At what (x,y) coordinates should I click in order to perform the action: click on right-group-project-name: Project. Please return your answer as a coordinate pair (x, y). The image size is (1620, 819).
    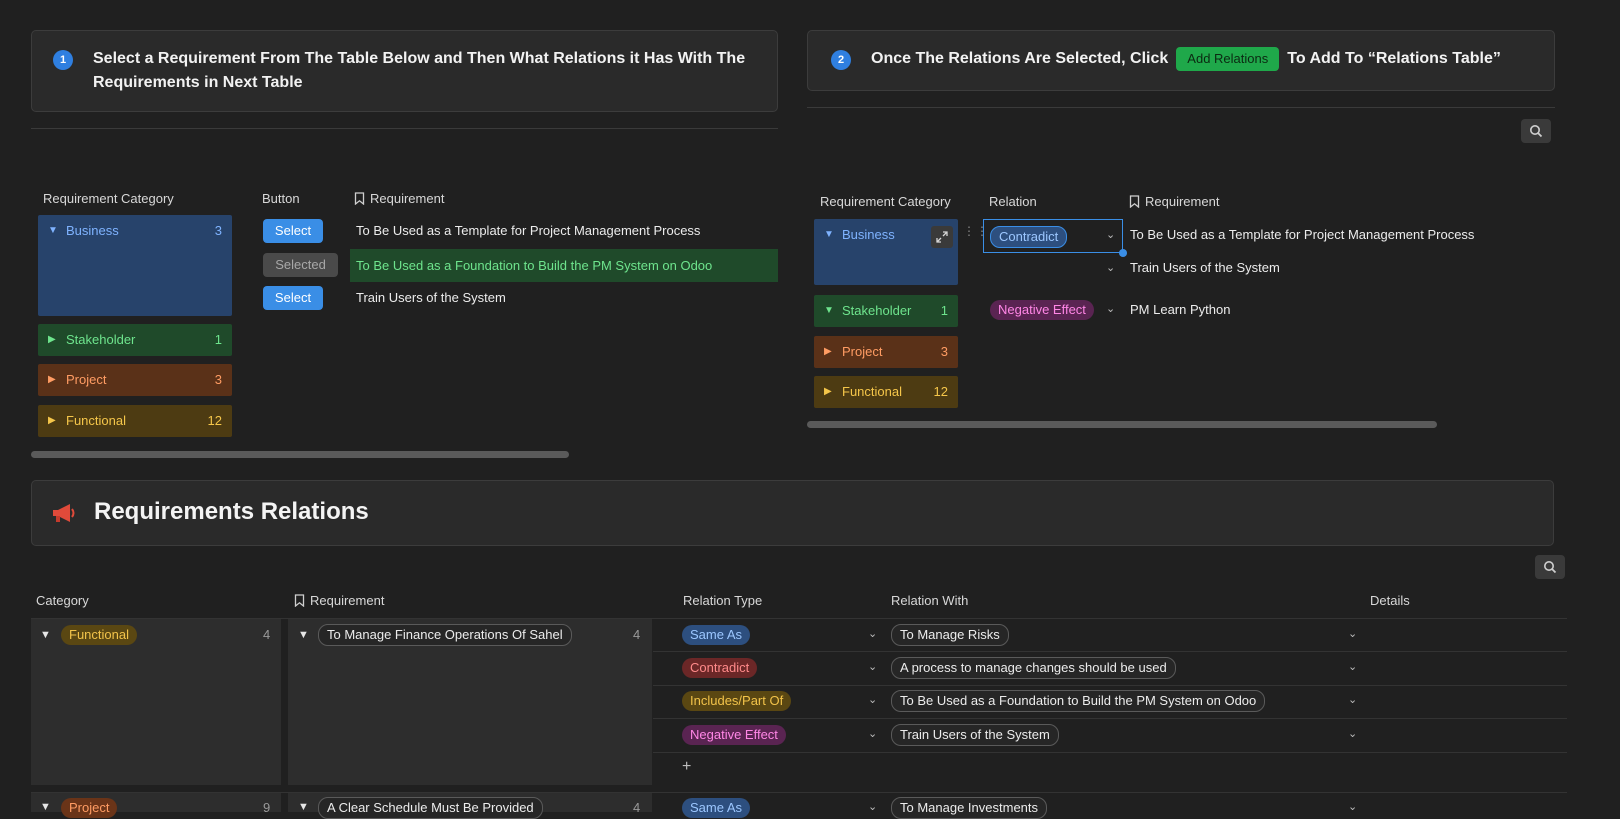
    Looking at the image, I should click on (862, 351).